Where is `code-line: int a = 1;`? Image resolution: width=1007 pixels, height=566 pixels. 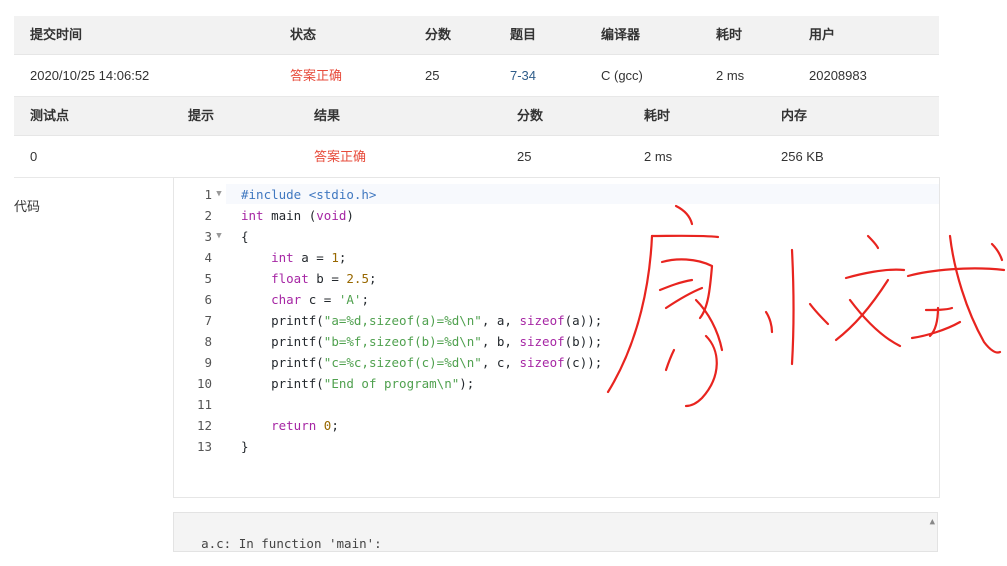 code-line: int a = 1; is located at coordinates (309, 257).